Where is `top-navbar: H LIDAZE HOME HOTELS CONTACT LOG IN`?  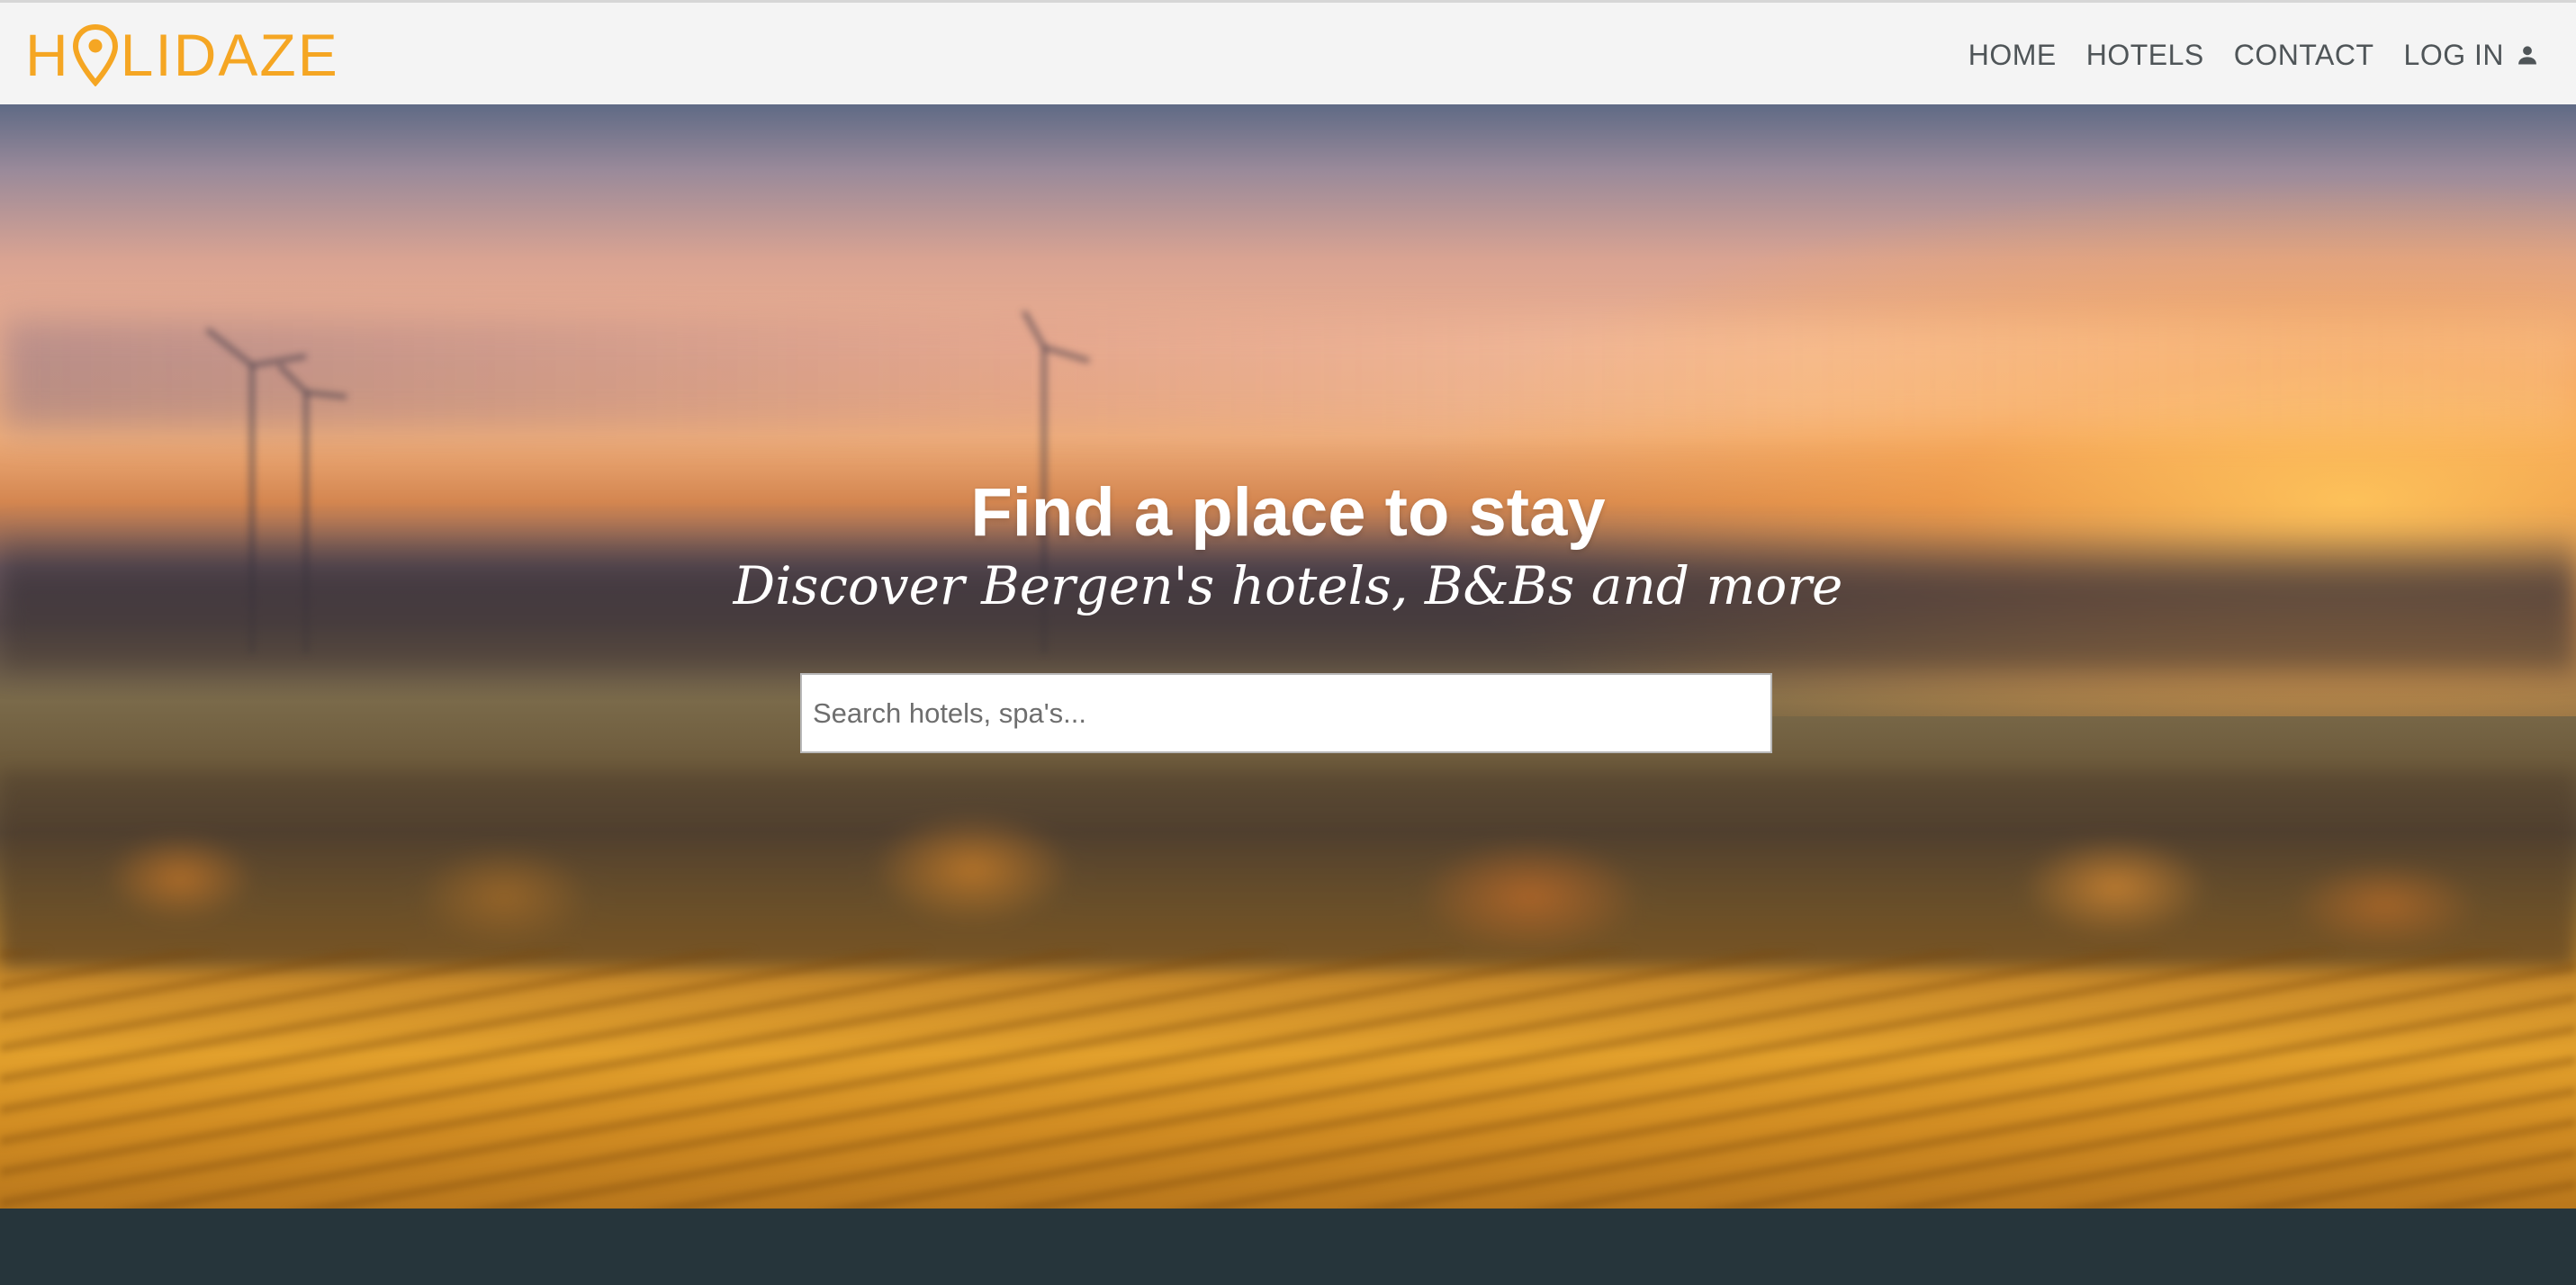 top-navbar: H LIDAZE HOME HOTELS CONTACT LOG IN is located at coordinates (1288, 52).